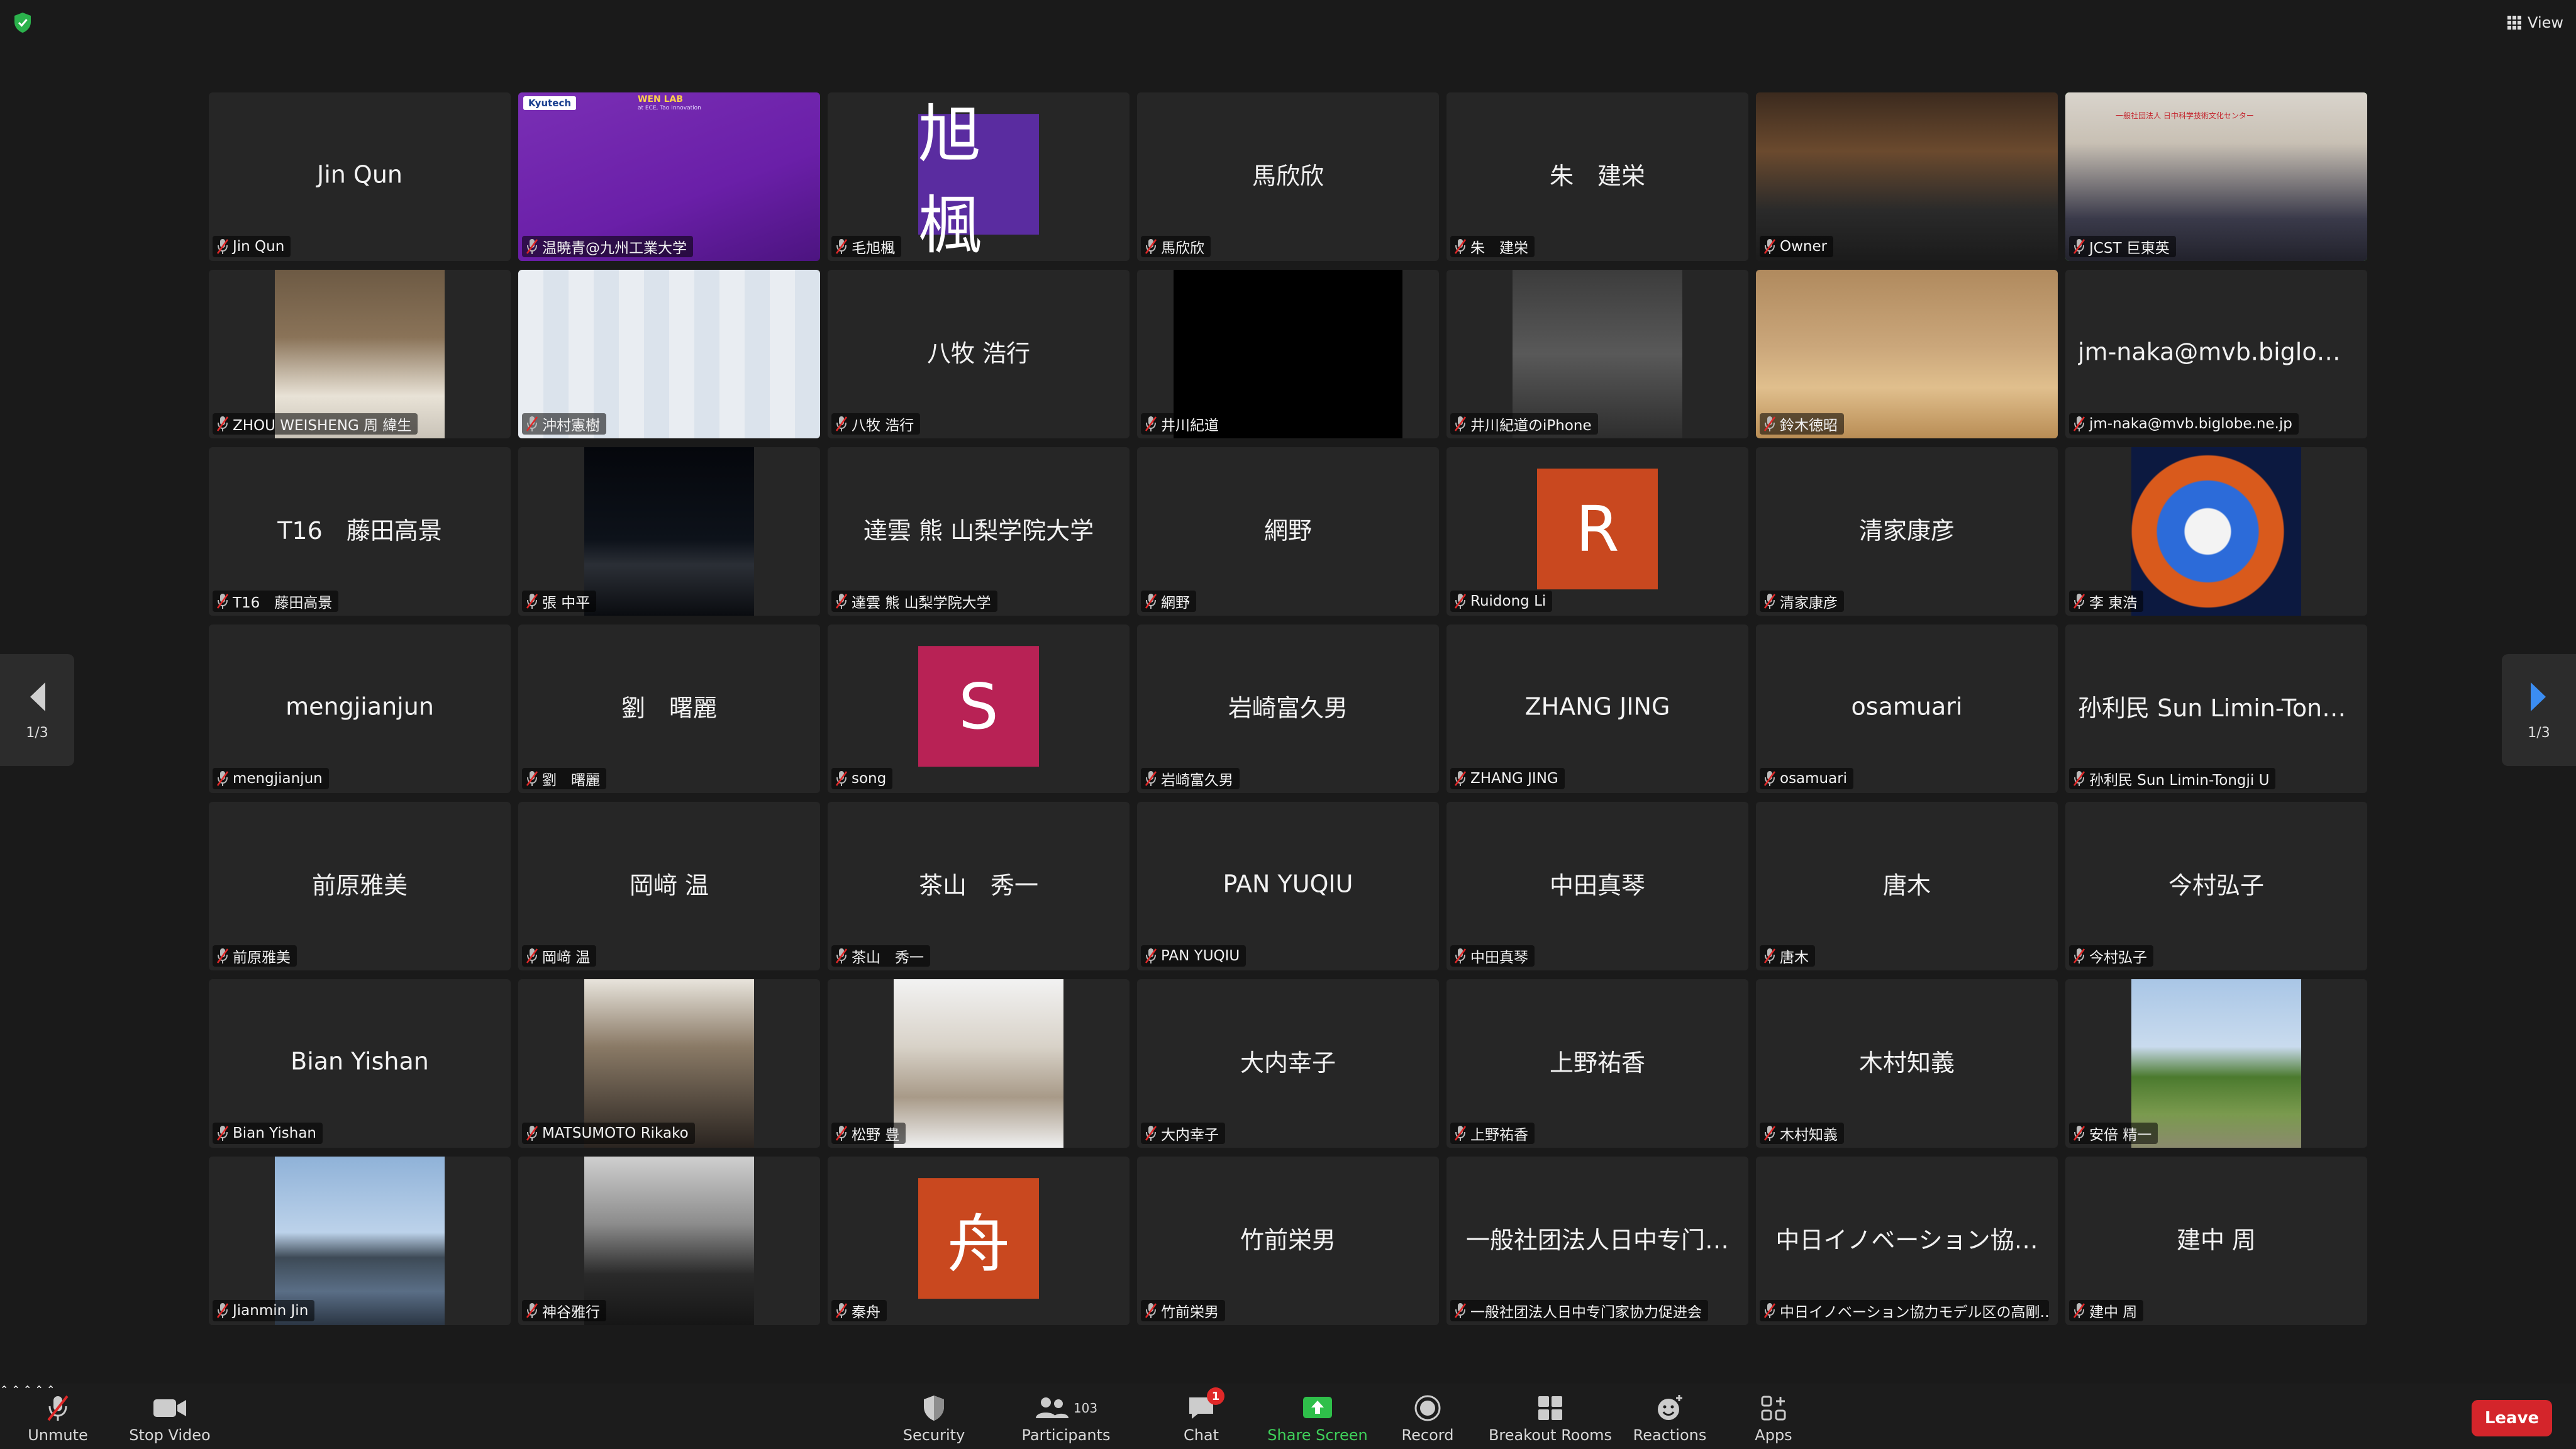 This screenshot has height=1449, width=2576. Describe the element at coordinates (2512, 1418) in the screenshot. I see `leave-button: Leave` at that location.